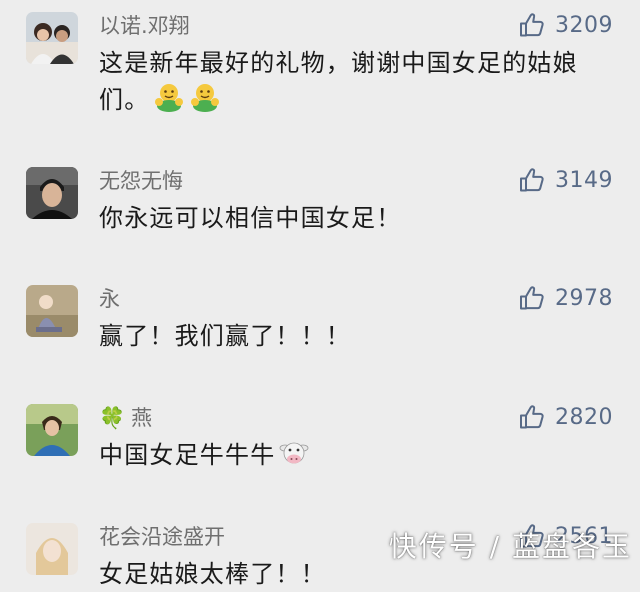  I want to click on like-count: 2820, so click(584, 417).